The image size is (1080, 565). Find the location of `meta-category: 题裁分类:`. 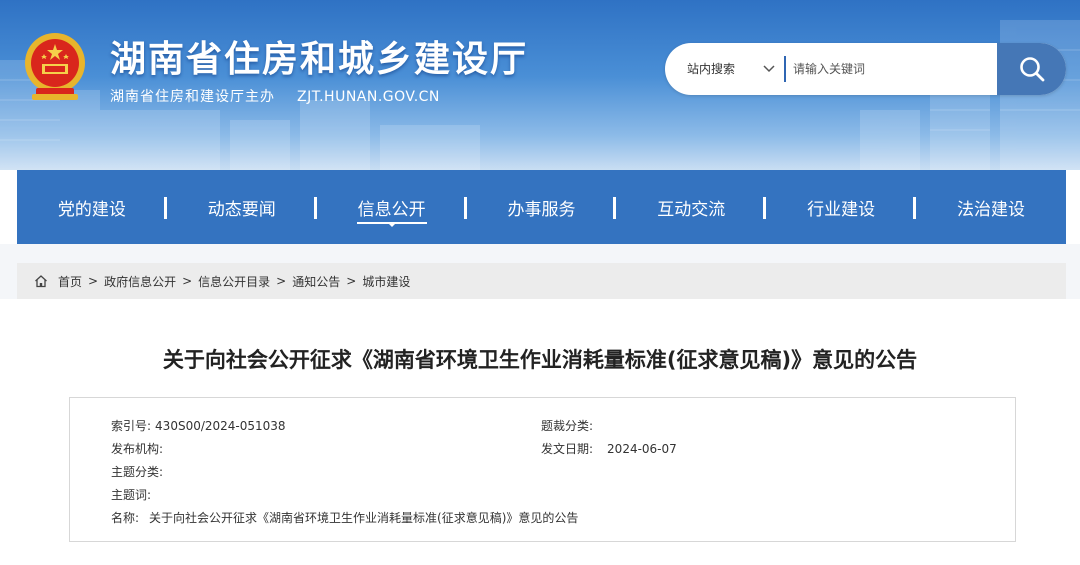

meta-category: 题裁分类: is located at coordinates (569, 425).